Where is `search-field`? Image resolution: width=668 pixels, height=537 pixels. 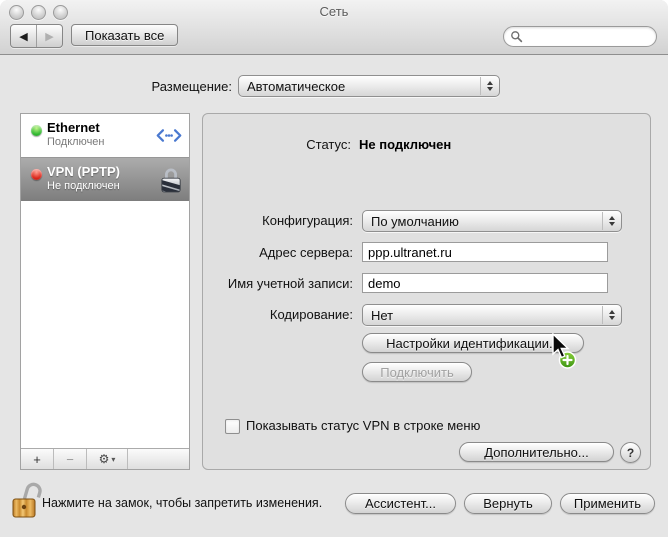 search-field is located at coordinates (580, 36).